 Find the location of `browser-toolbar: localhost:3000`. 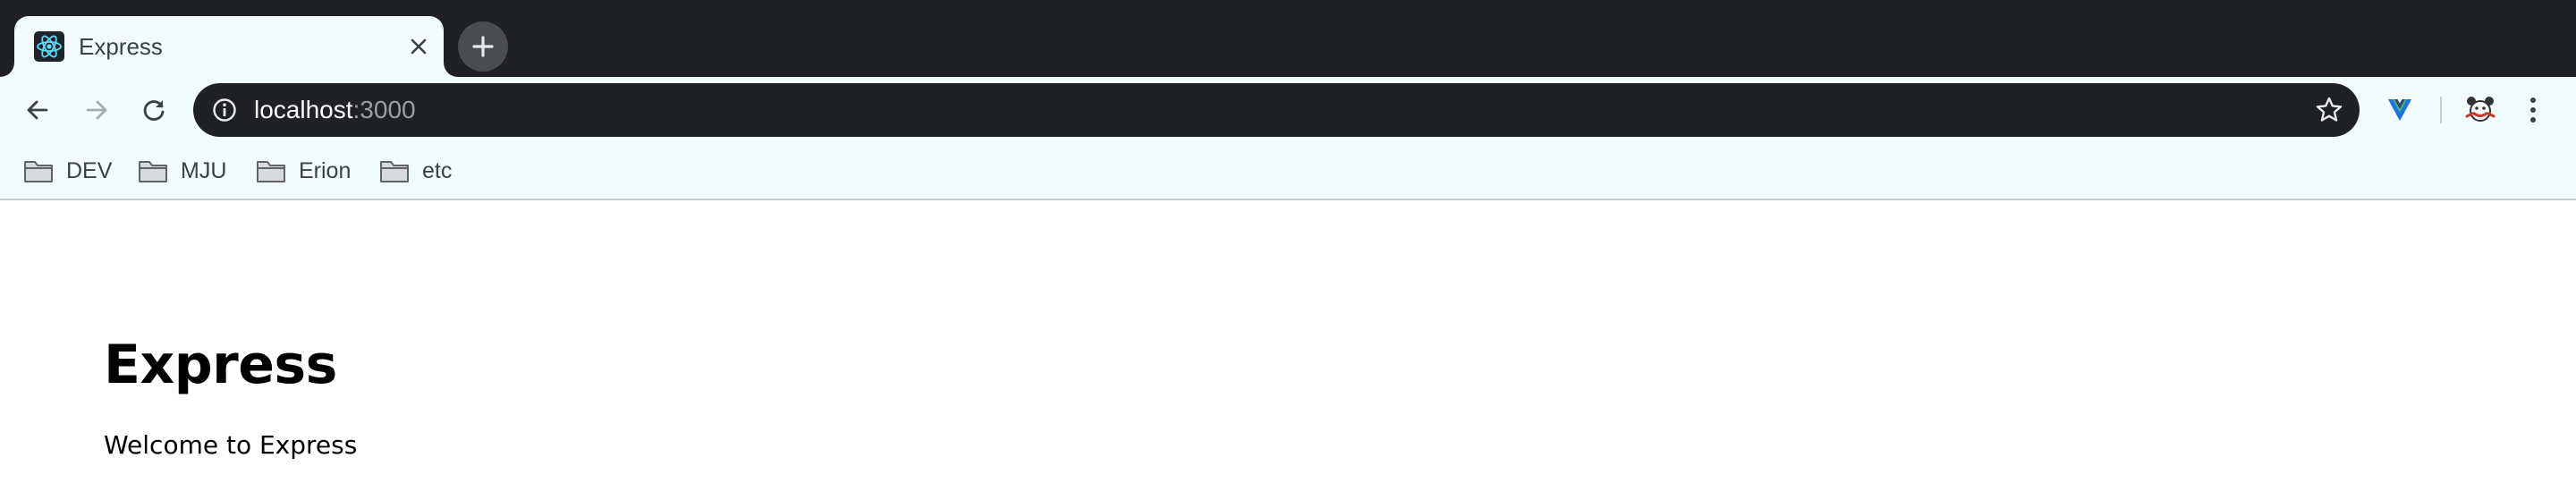

browser-toolbar: localhost:3000 is located at coordinates (1288, 110).